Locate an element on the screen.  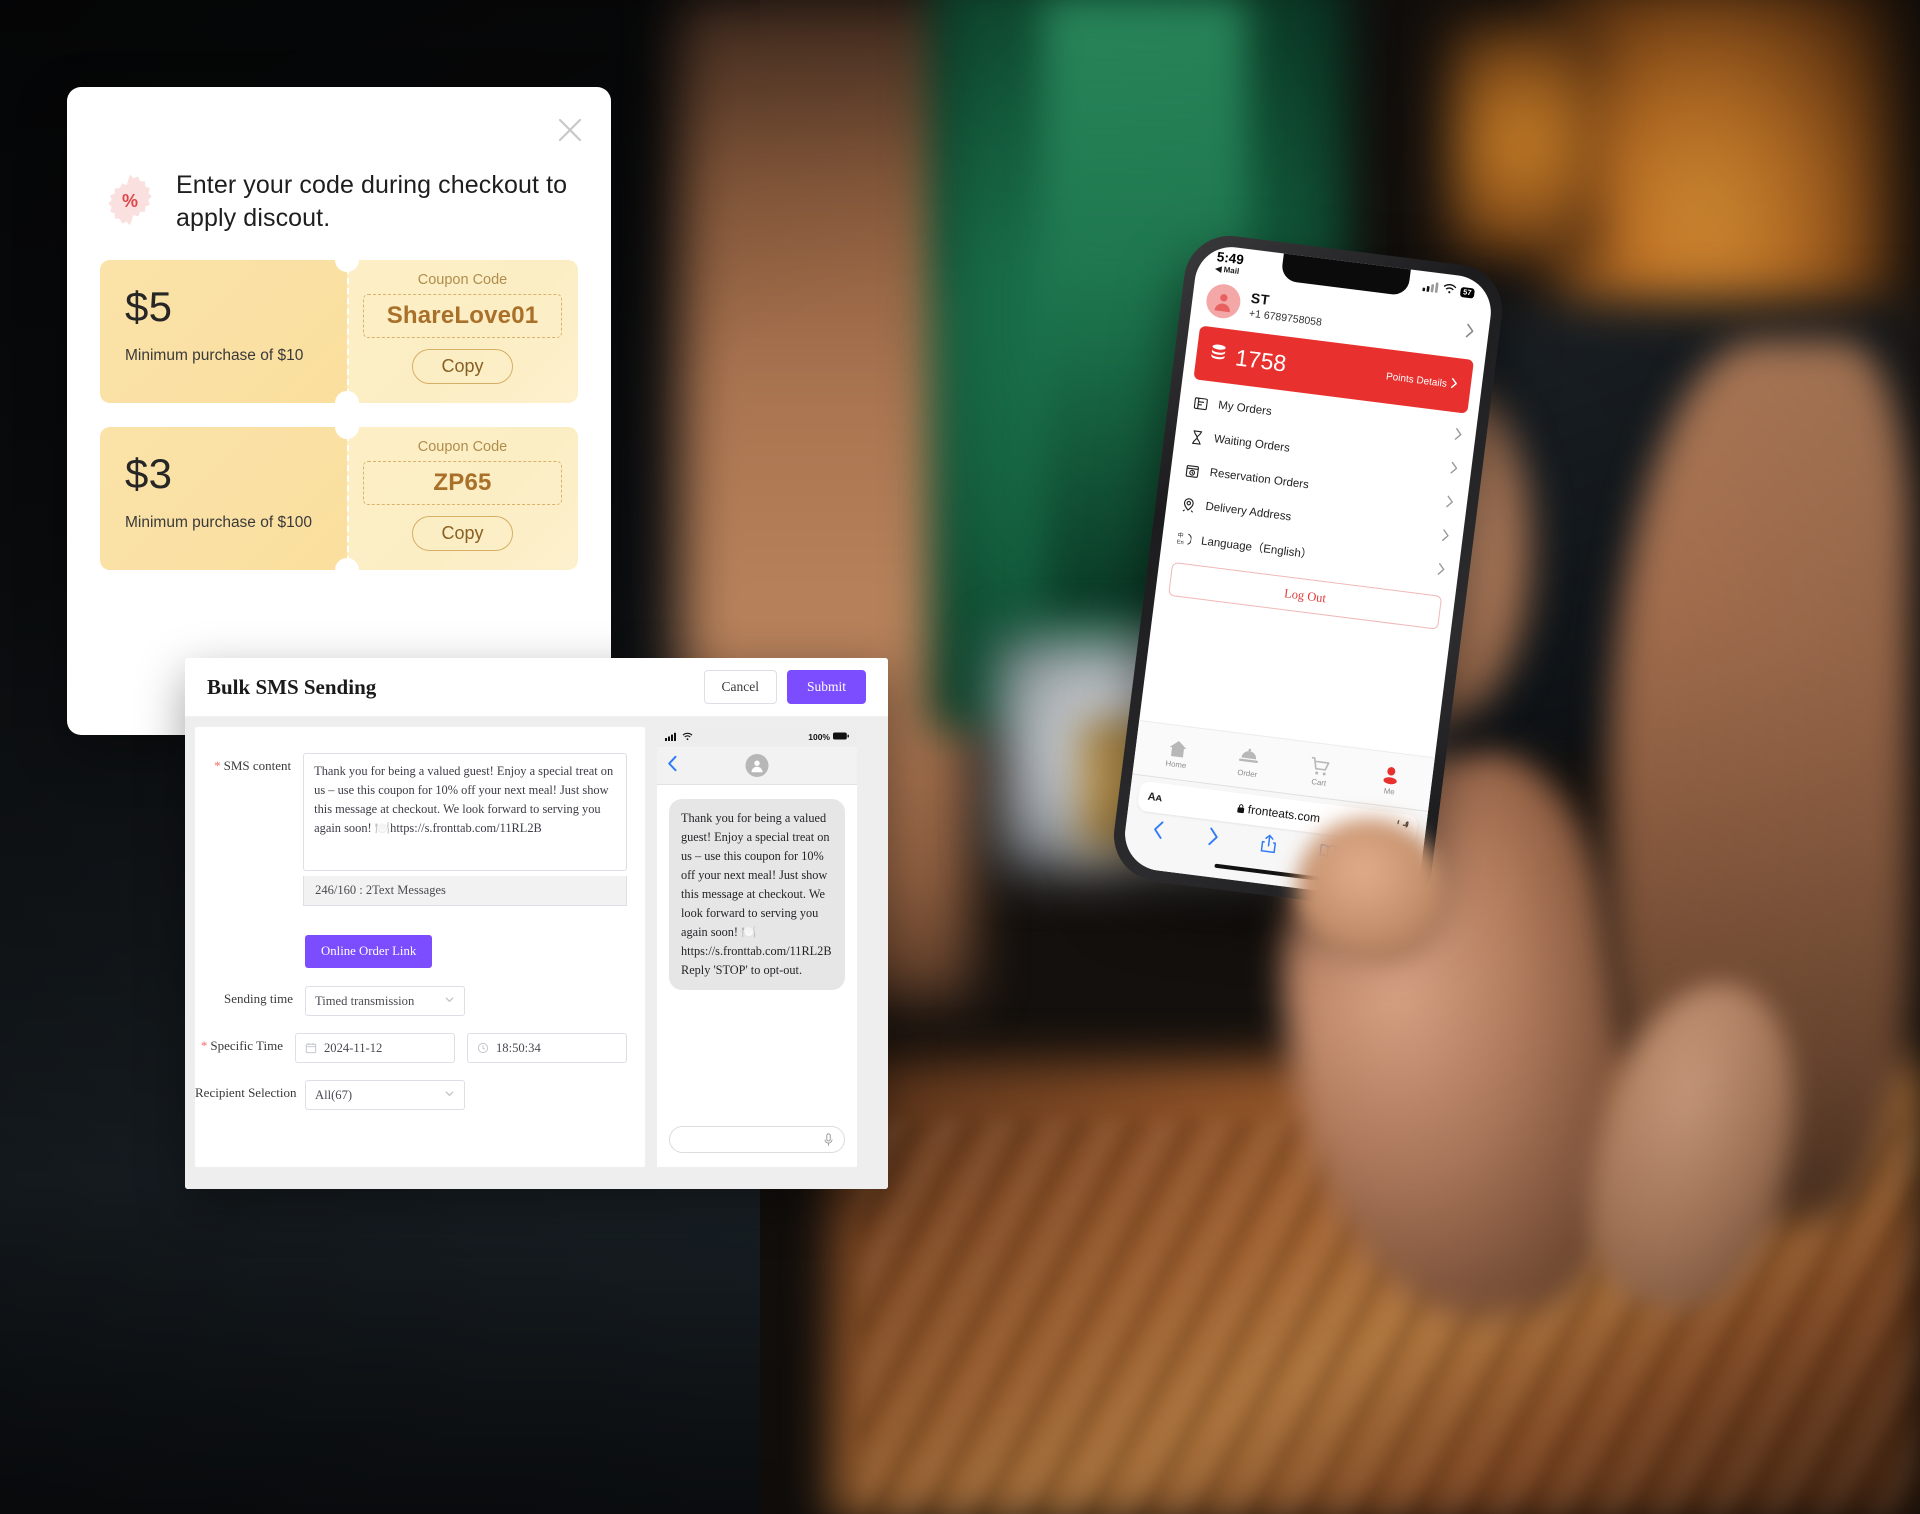
cancel-button: Cancel is located at coordinates (740, 687).